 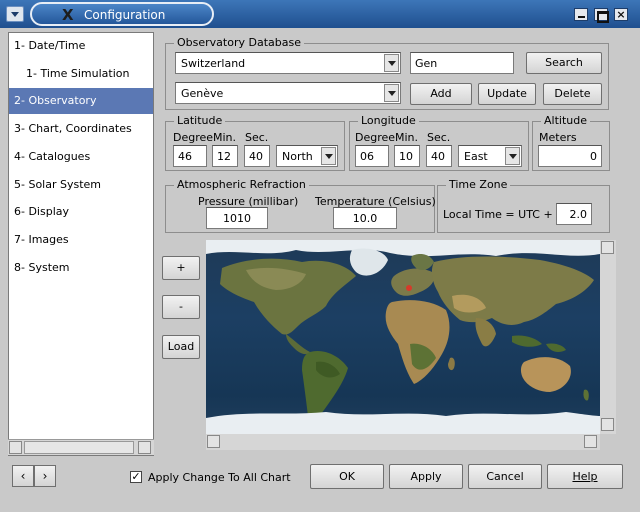 I want to click on country-value: Switzerland, so click(x=213, y=63).